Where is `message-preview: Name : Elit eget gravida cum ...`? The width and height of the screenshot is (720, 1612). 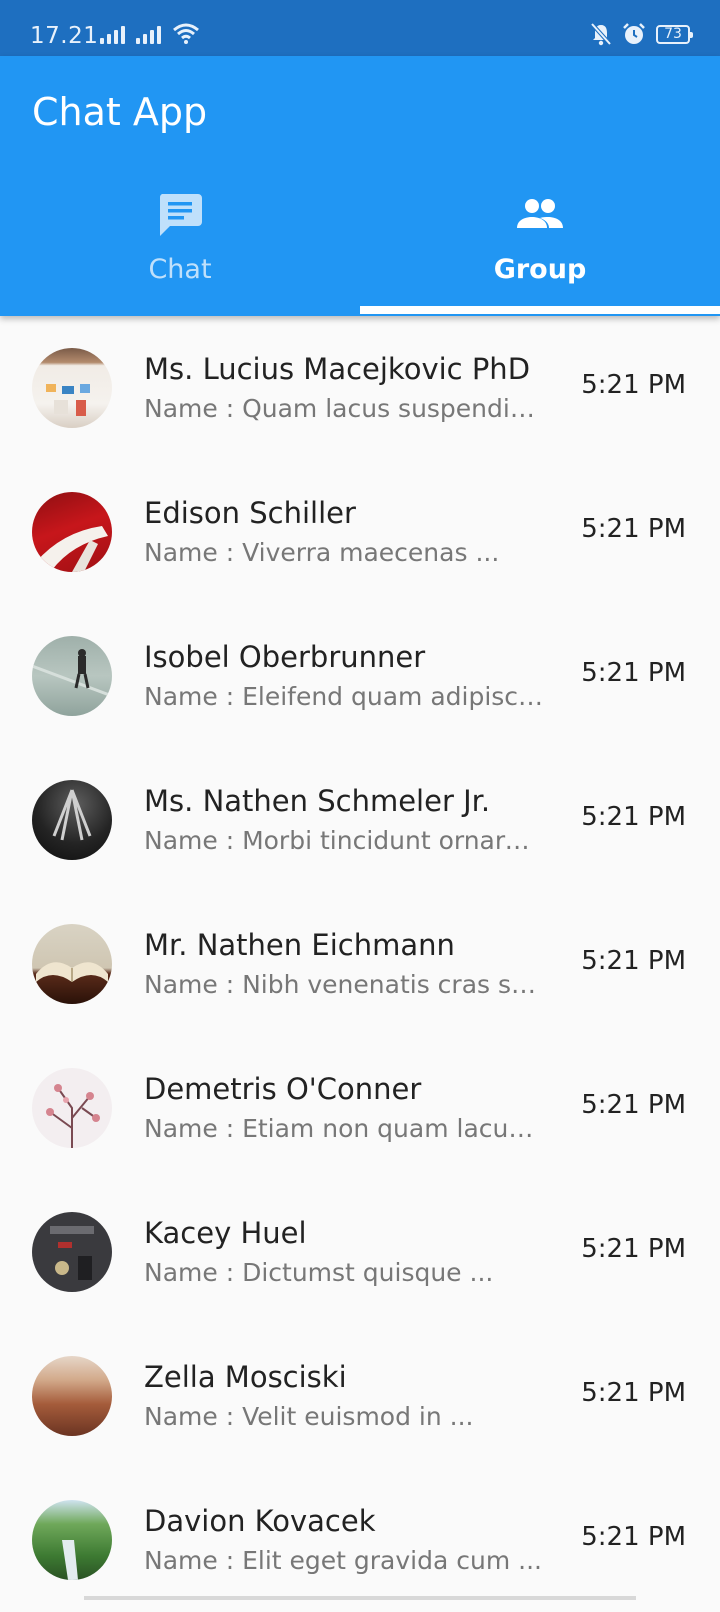 message-preview: Name : Elit eget gravida cum ... is located at coordinates (343, 1560).